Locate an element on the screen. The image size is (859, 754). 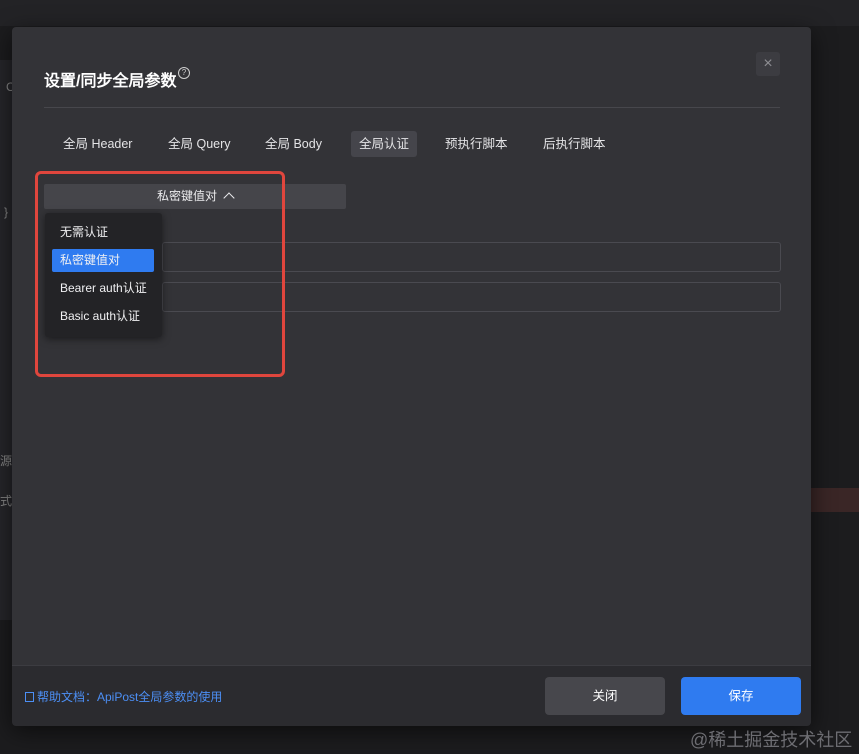
background-error-strip is located at coordinates (835, 500).